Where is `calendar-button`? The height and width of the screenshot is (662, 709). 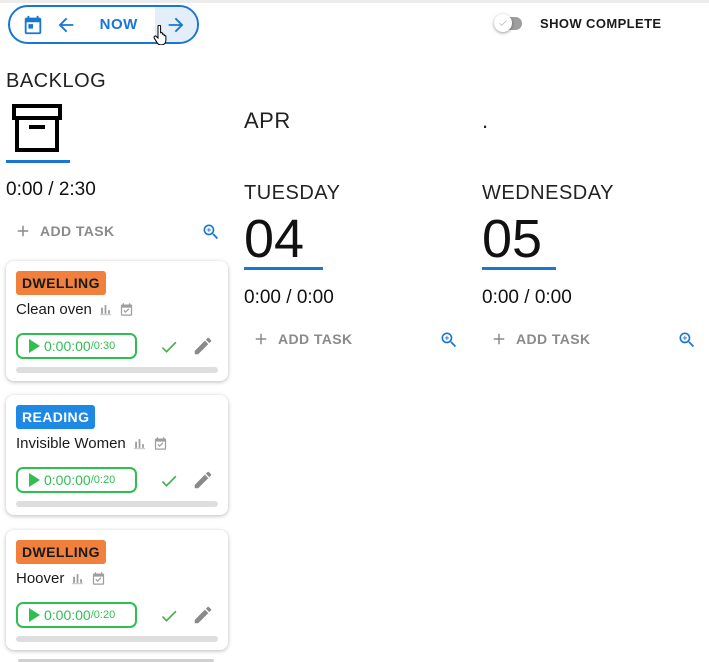
calendar-button is located at coordinates (29, 24).